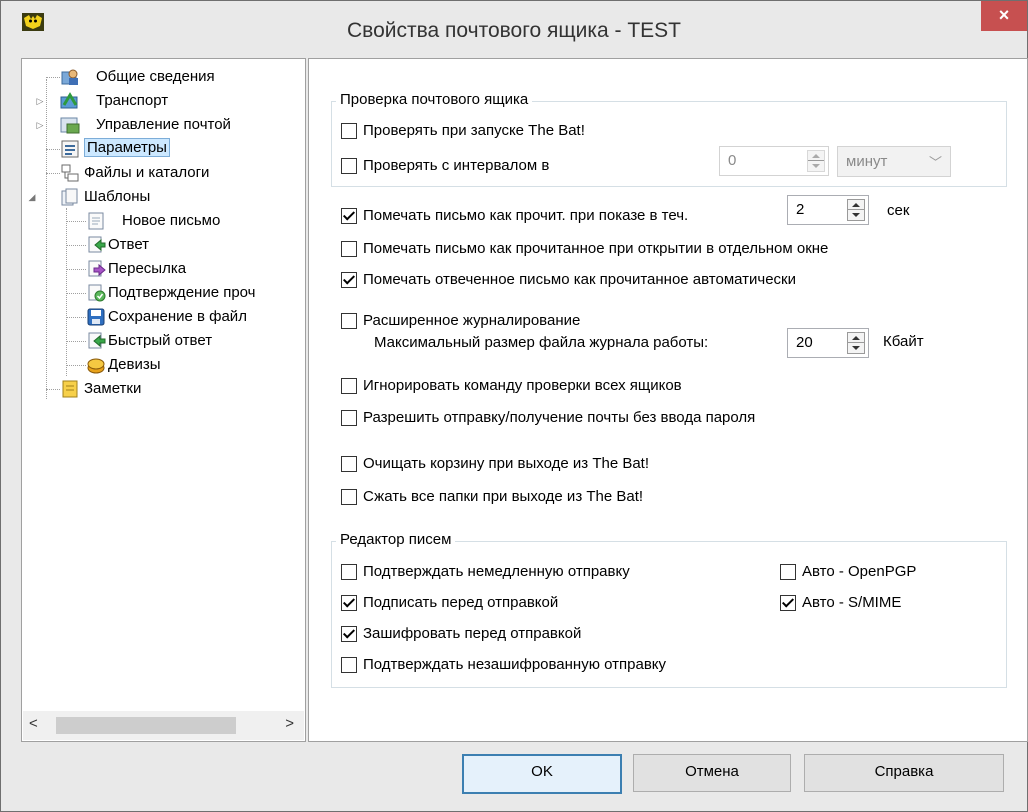  Describe the element at coordinates (289, 723) in the screenshot. I see `scroll-right-icon: >` at that location.